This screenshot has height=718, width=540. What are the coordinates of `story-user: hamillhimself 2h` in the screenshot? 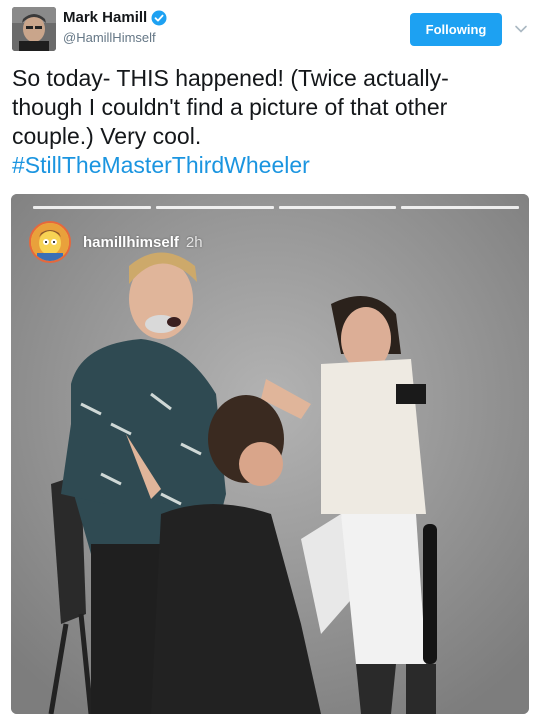 It's located at (116, 242).